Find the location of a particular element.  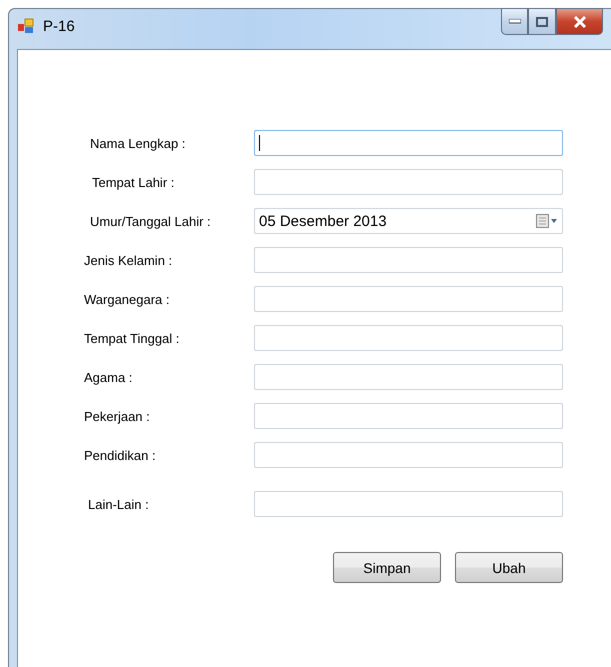

close-button is located at coordinates (579, 21).